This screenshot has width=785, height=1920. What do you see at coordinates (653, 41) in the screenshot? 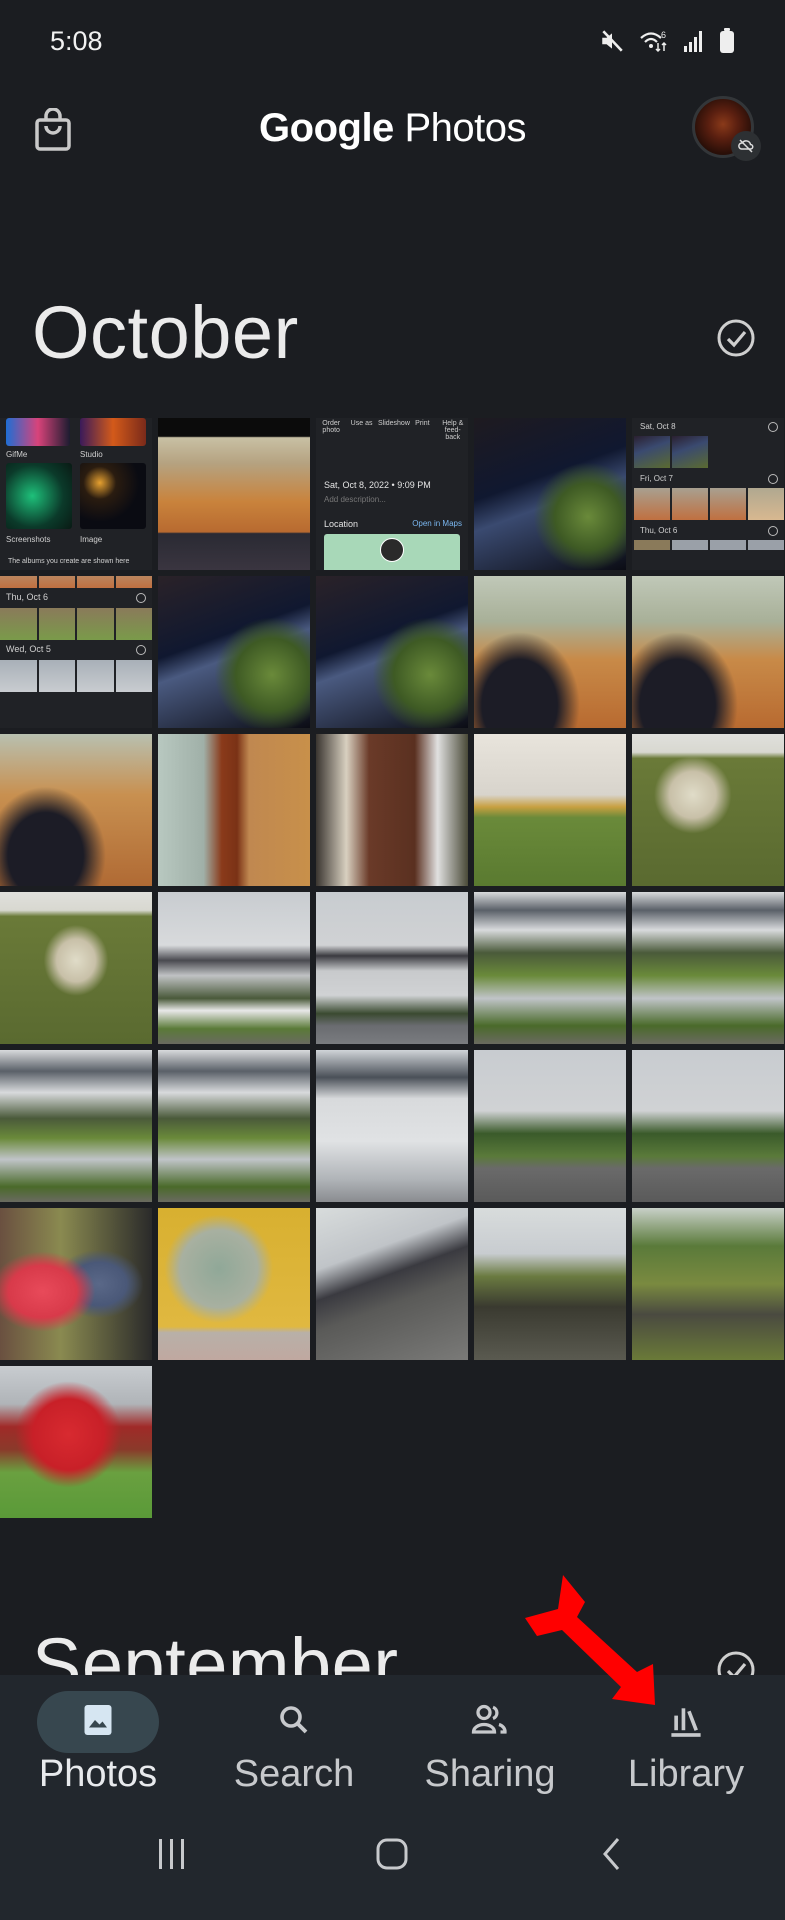
I see `wifi-6-icon: 6` at bounding box center [653, 41].